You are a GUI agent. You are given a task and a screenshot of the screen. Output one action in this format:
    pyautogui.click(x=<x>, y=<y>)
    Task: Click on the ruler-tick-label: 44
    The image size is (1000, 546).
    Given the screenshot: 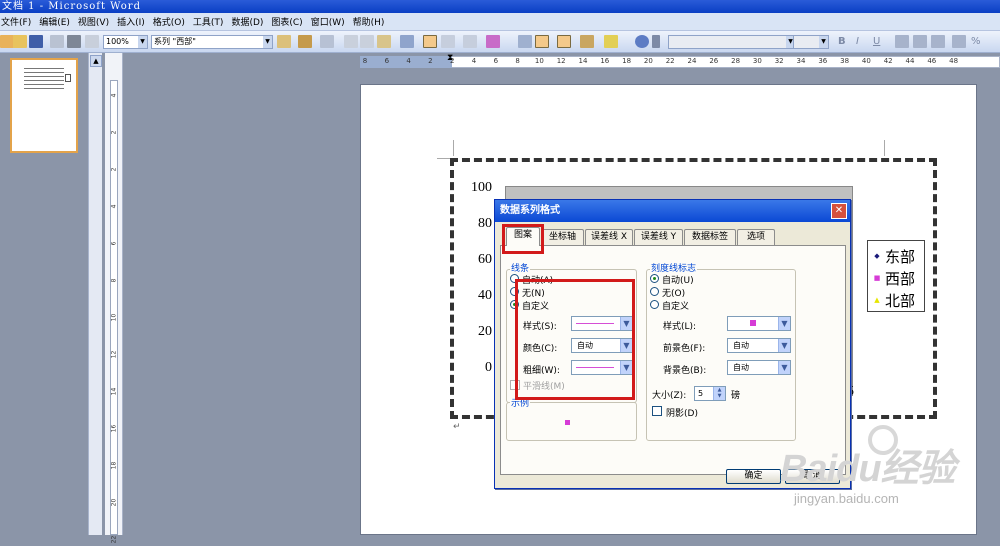 What is the action you would take?
    pyautogui.click(x=910, y=61)
    